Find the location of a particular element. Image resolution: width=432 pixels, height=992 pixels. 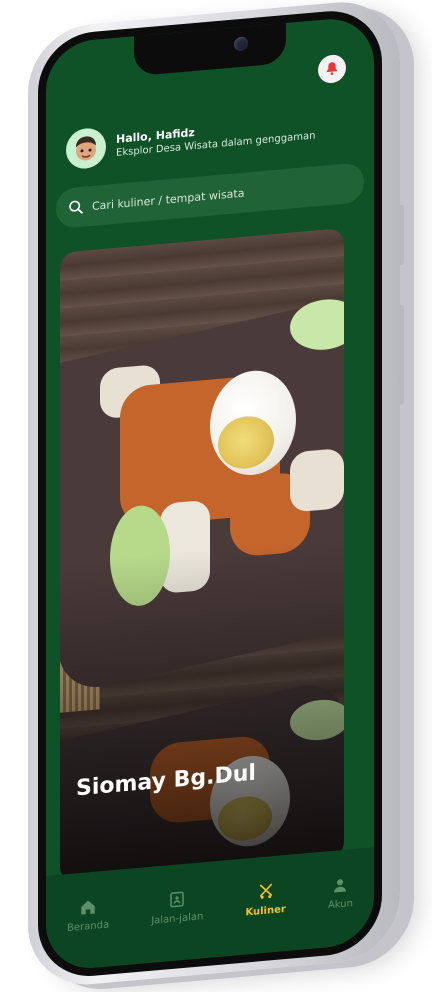

user-icon is located at coordinates (340, 886).